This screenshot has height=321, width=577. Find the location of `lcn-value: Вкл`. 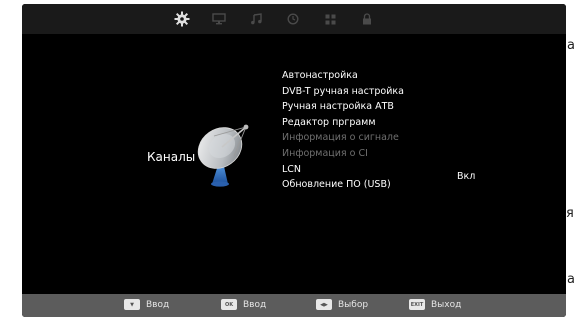

lcn-value: Вкл is located at coordinates (466, 177).